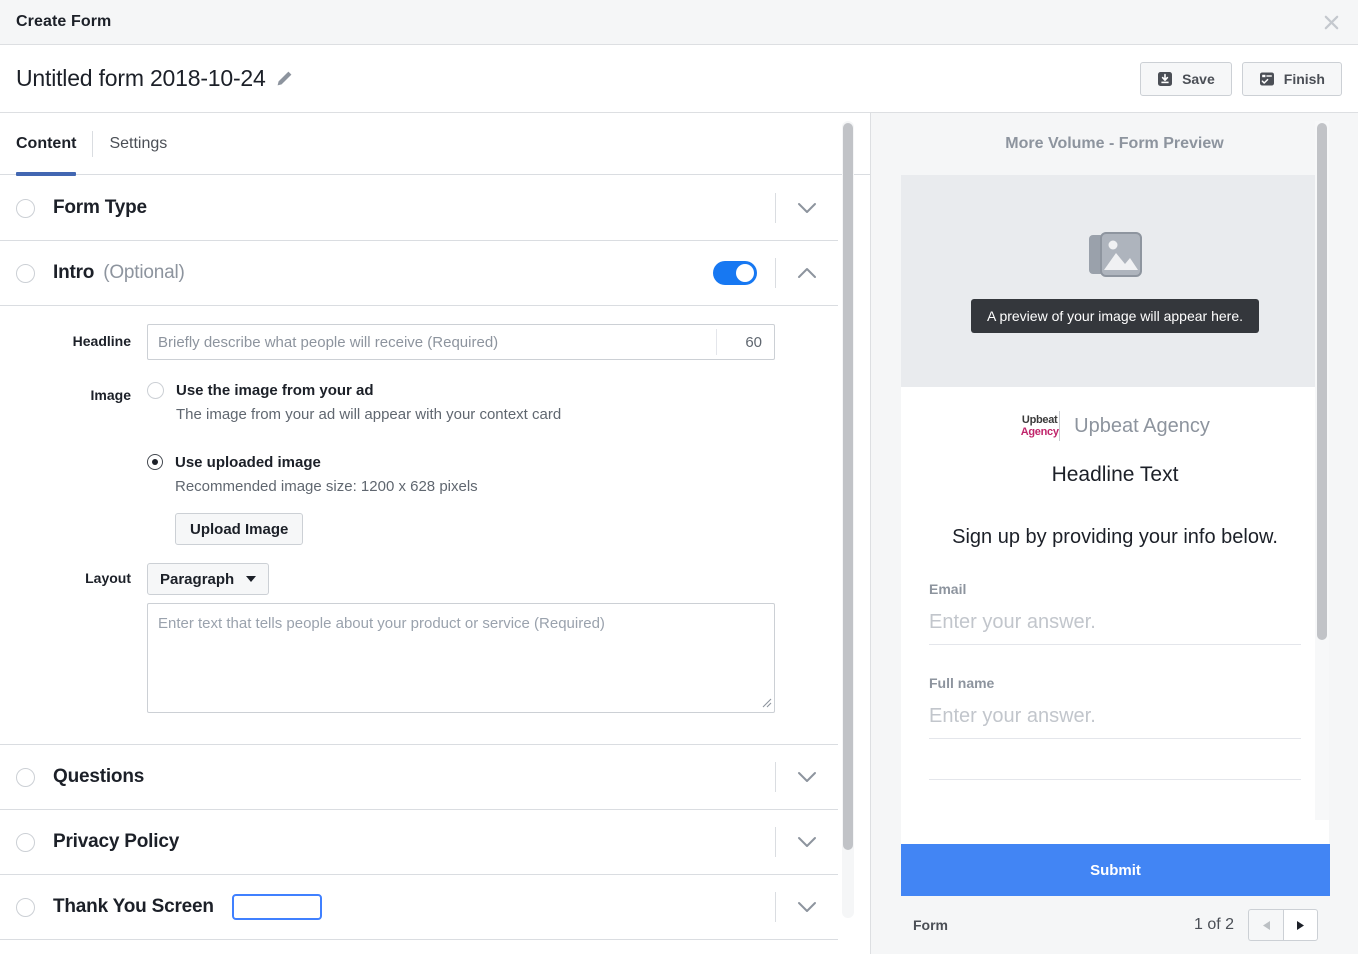  What do you see at coordinates (1142, 425) in the screenshot?
I see `brand-name: Upbeat Agency` at bounding box center [1142, 425].